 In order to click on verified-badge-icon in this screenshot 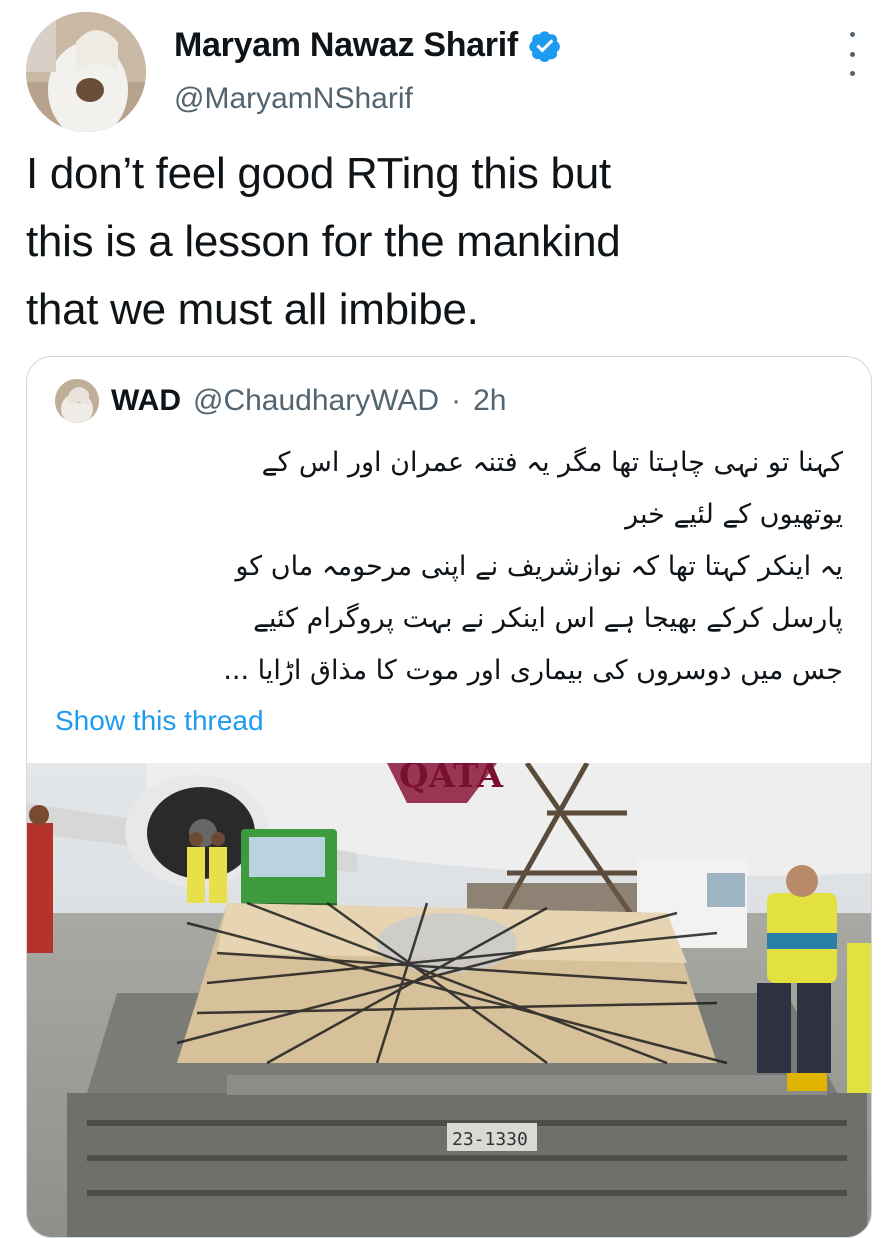, I will do `click(544, 46)`.